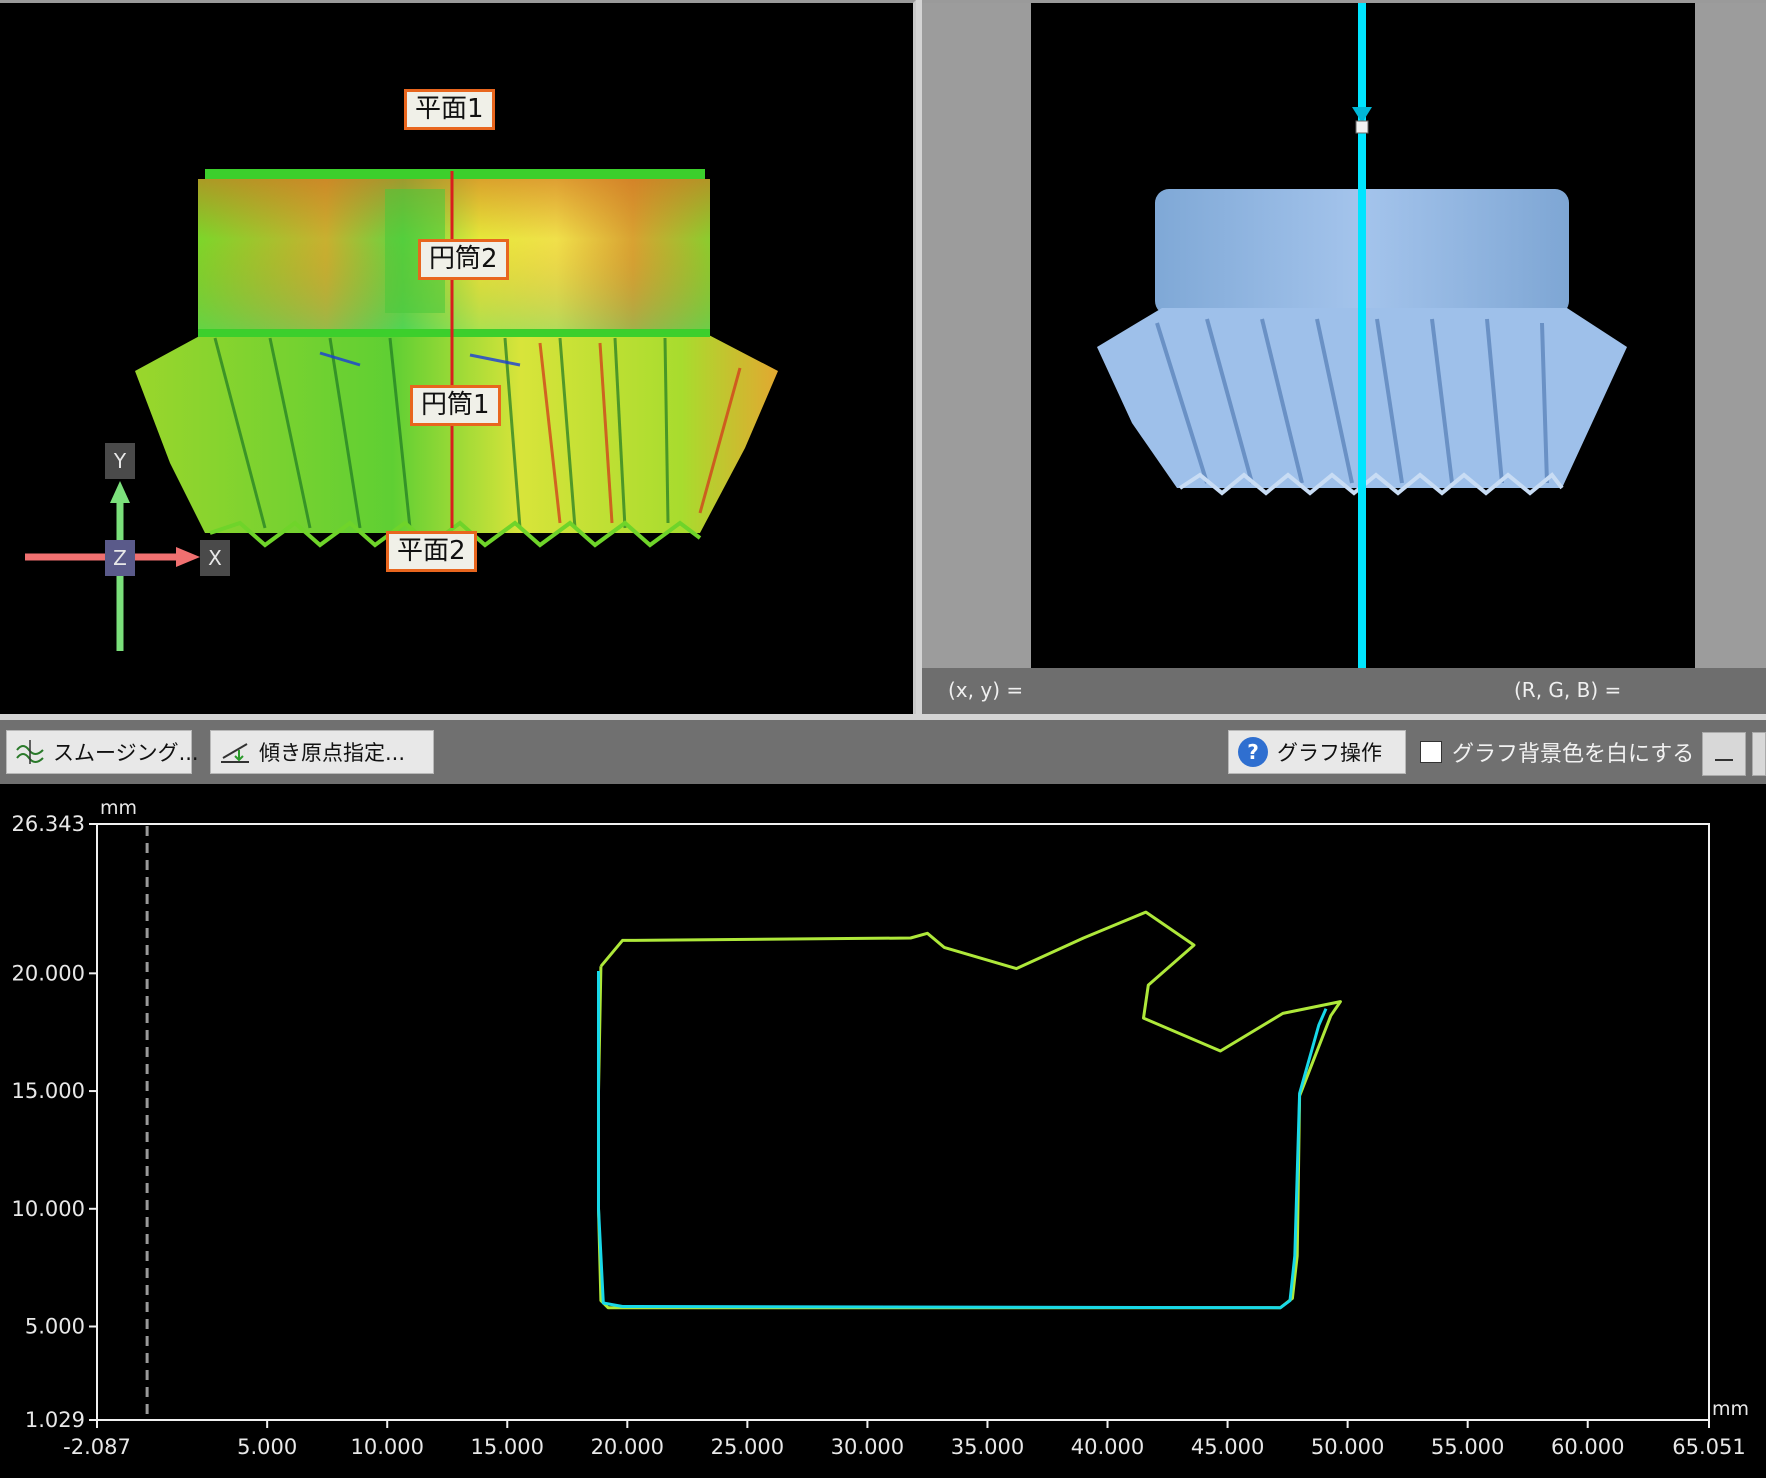  Describe the element at coordinates (883, 752) in the screenshot. I see `graph-toolbar: スムージング... 傾き原点指定... ? グラフ操作 グラフ背景色を白にする` at that location.